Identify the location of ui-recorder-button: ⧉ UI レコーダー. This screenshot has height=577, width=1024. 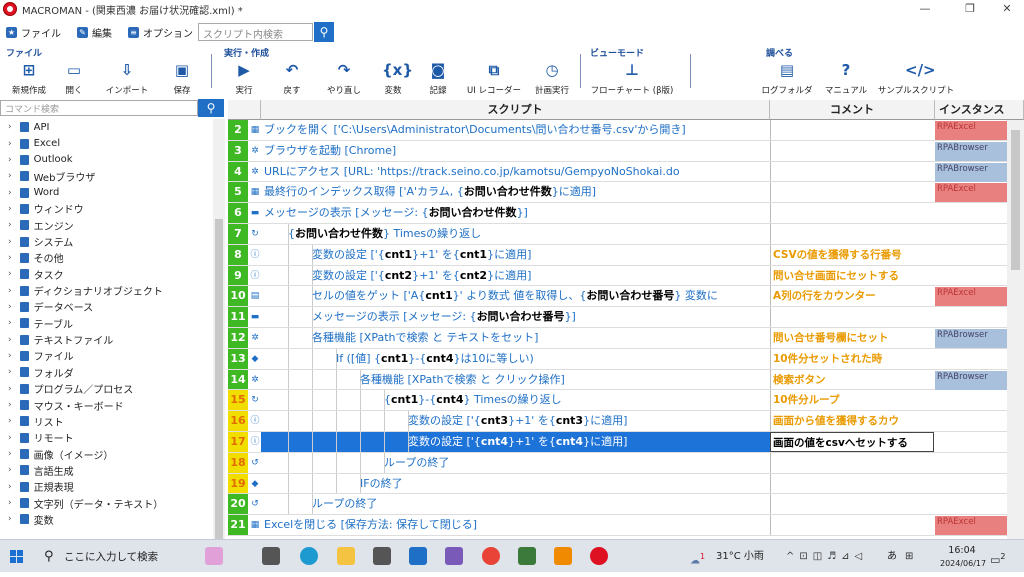
(494, 78).